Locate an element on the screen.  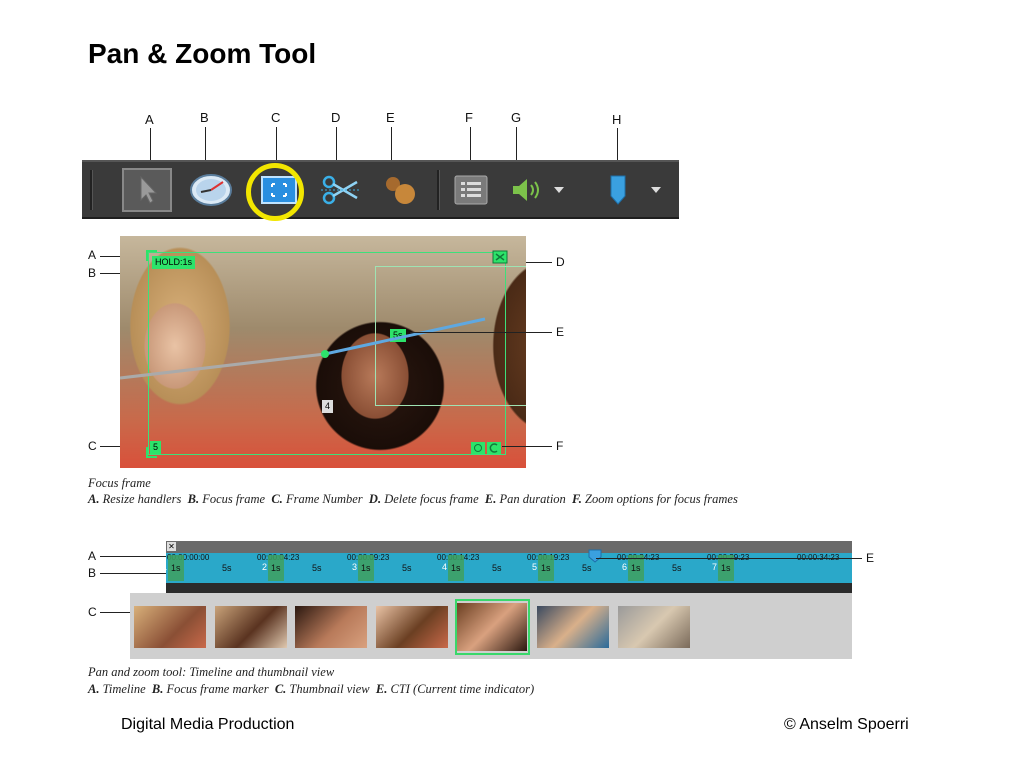
speaker-icon is located at coordinates (526, 190).